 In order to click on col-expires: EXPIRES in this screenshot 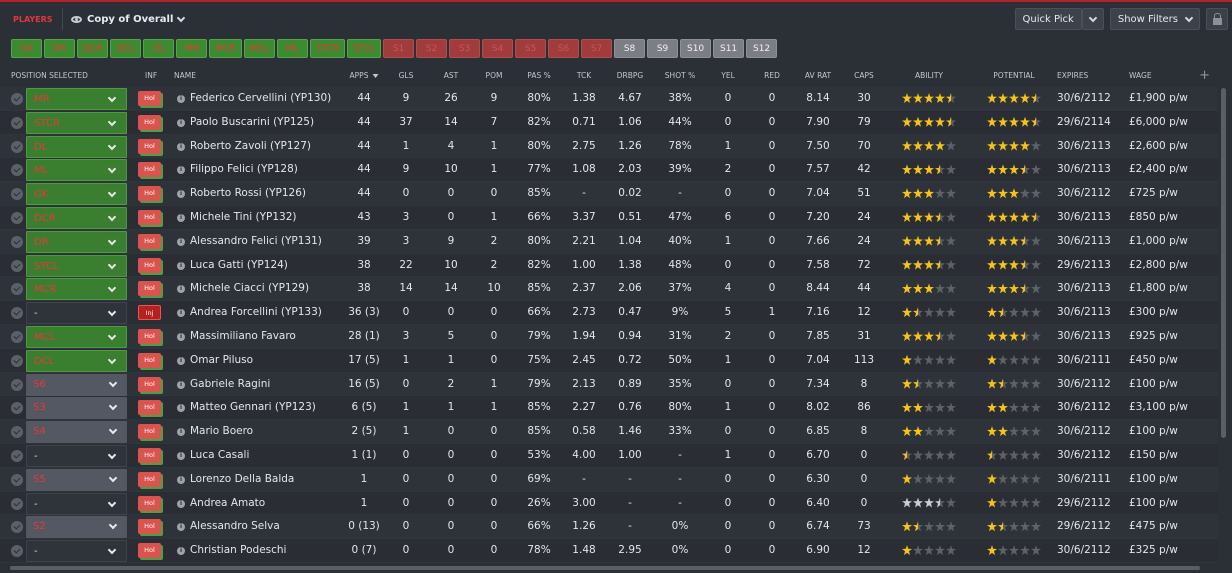, I will do `click(1072, 75)`.